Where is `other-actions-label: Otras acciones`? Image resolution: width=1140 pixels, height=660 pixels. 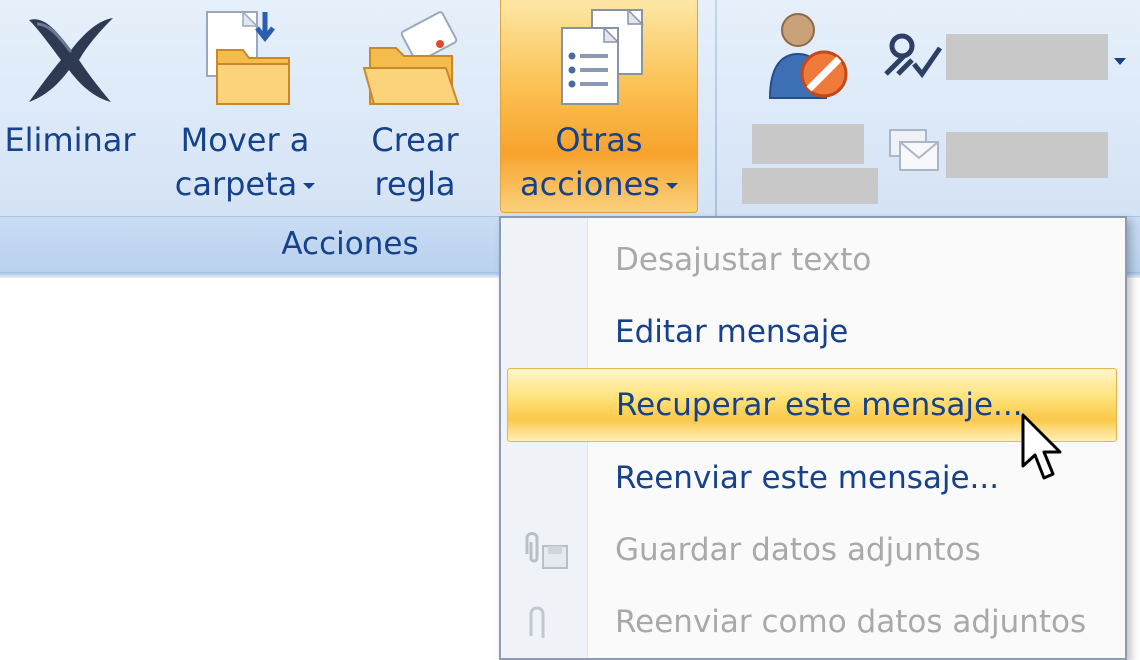 other-actions-label: Otras acciones is located at coordinates (599, 162).